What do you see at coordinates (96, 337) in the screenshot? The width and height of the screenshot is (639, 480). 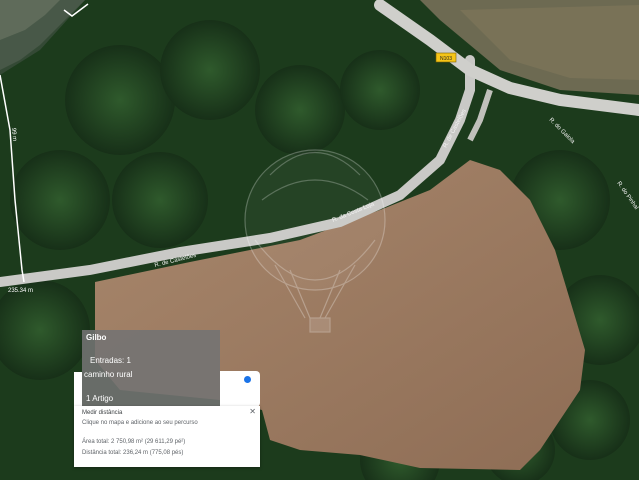 I see `place-title: Gilbo` at bounding box center [96, 337].